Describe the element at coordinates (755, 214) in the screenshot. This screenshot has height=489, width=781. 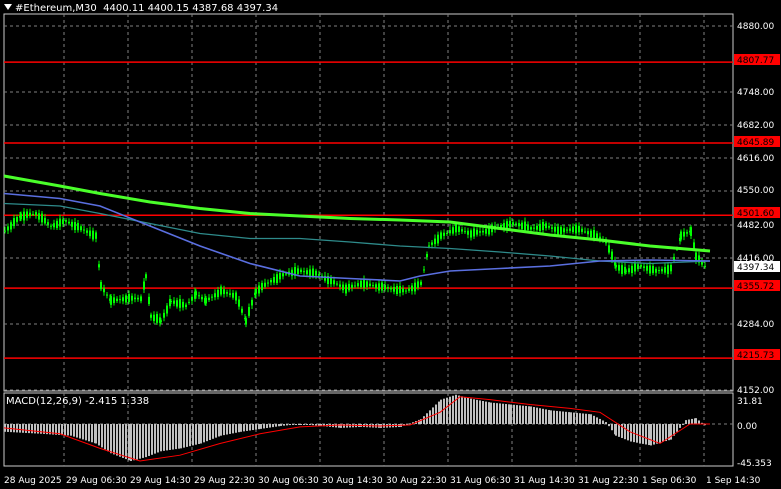
I see `level-tag: 4501.60` at that location.